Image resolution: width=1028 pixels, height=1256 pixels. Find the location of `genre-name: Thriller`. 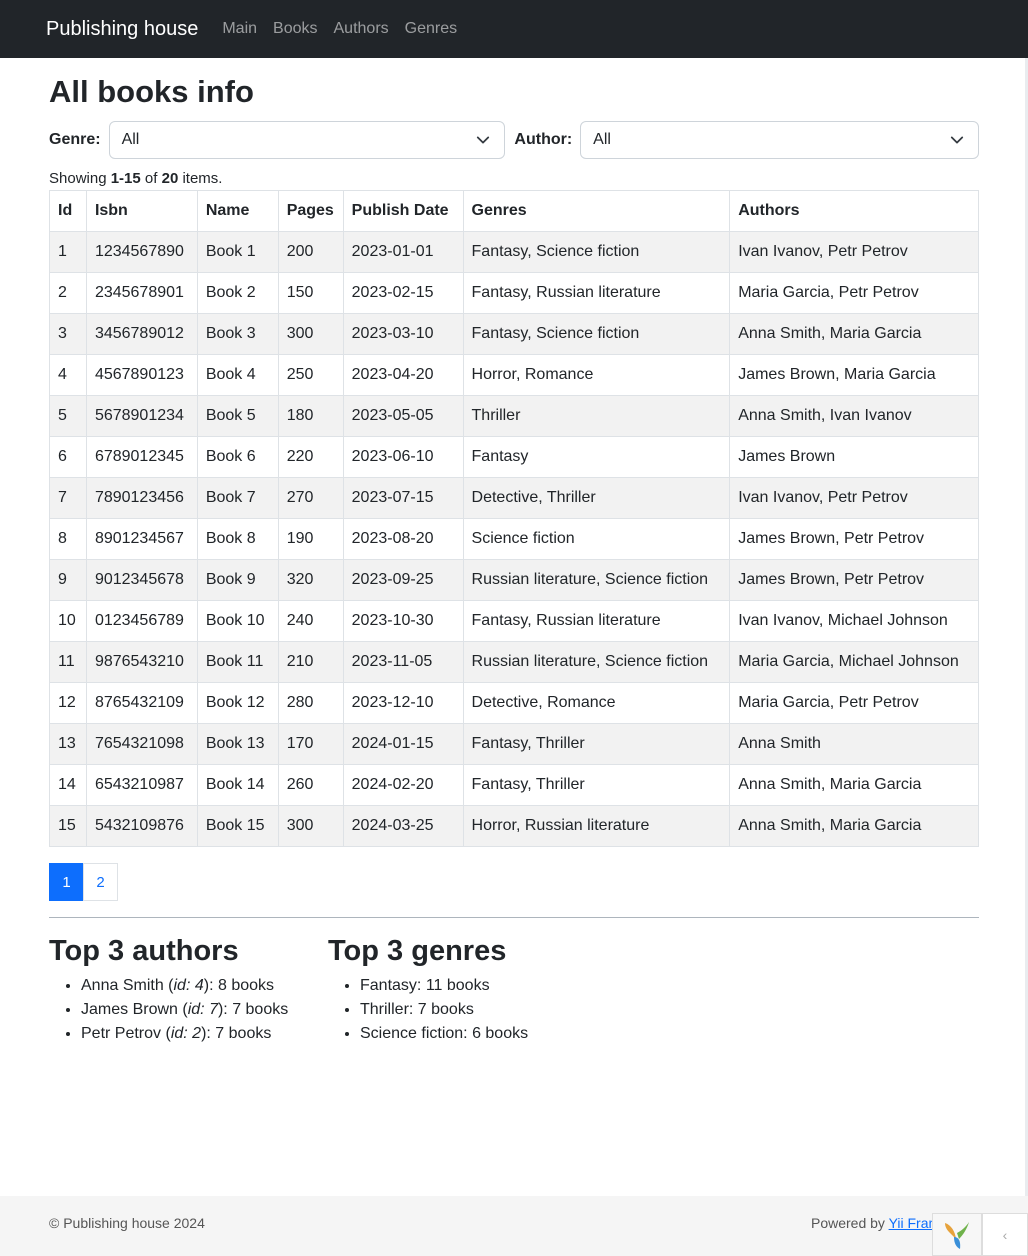

genre-name: Thriller is located at coordinates (384, 1009).